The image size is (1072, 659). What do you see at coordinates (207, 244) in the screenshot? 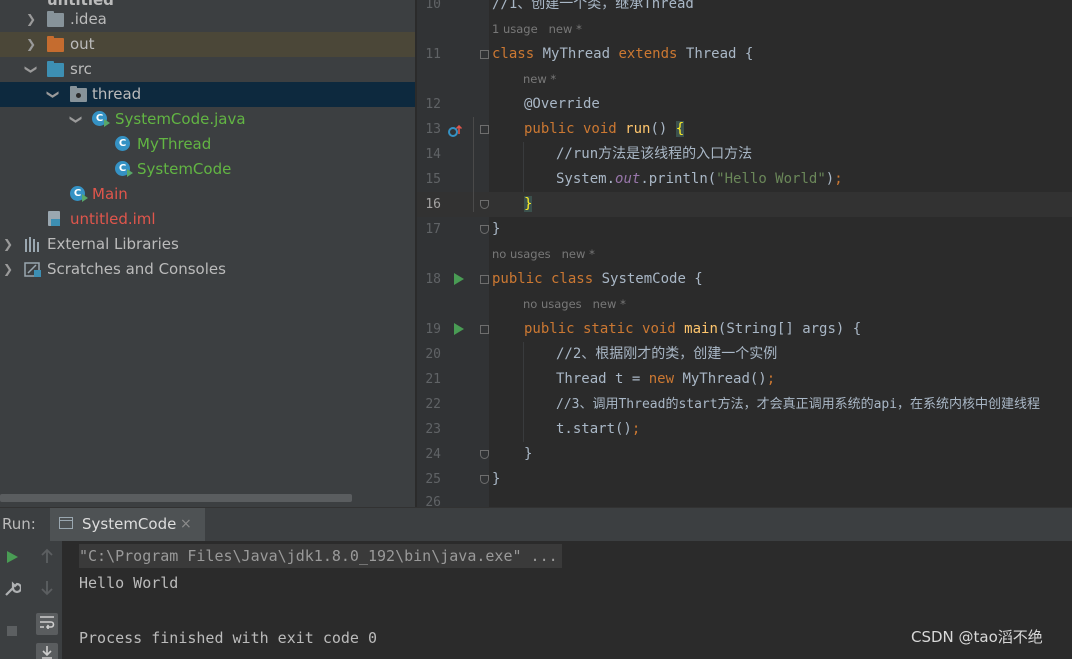
I see `tree-item-external-libraries: ❯ External Libraries` at bounding box center [207, 244].